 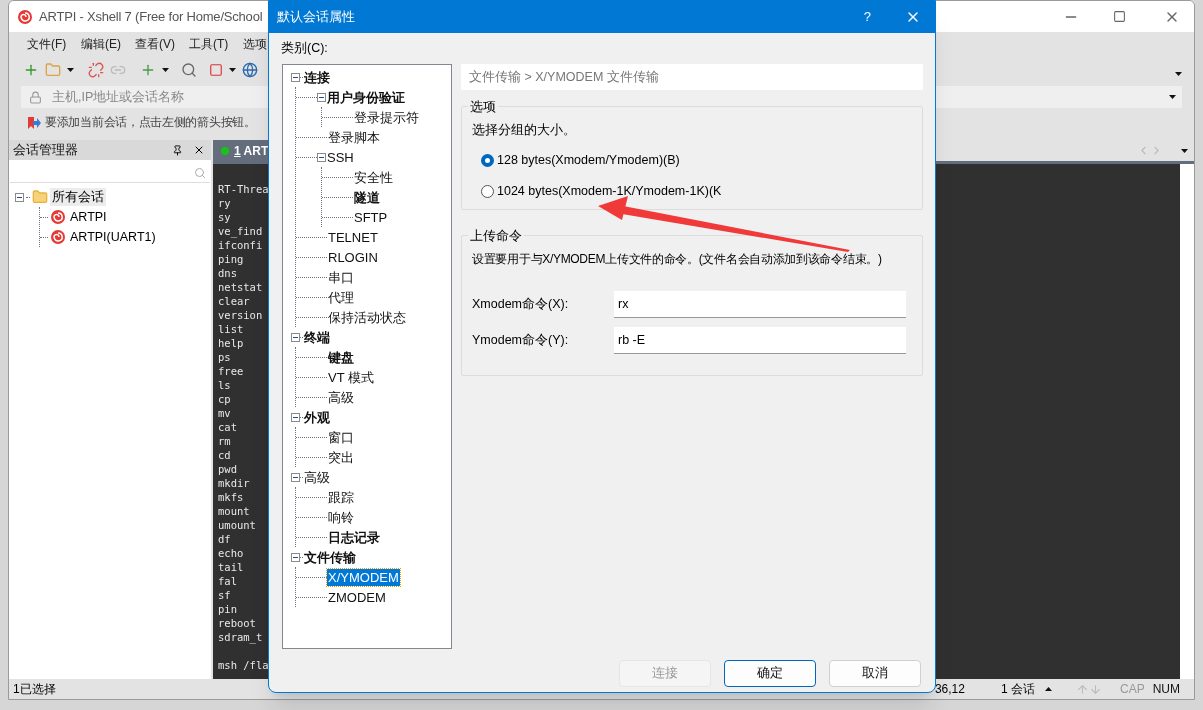 What do you see at coordinates (227, 427) in the screenshot?
I see `terminal-line: cat` at bounding box center [227, 427].